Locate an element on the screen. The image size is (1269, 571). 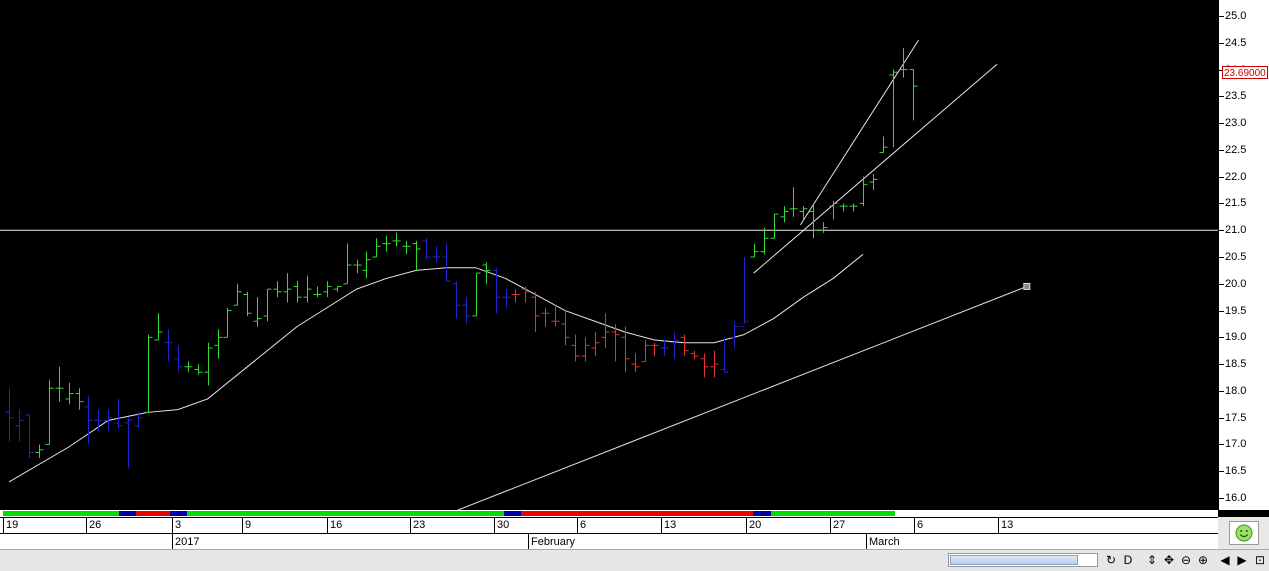
price-tick-label: 18.5 is located at coordinates (1236, 364).